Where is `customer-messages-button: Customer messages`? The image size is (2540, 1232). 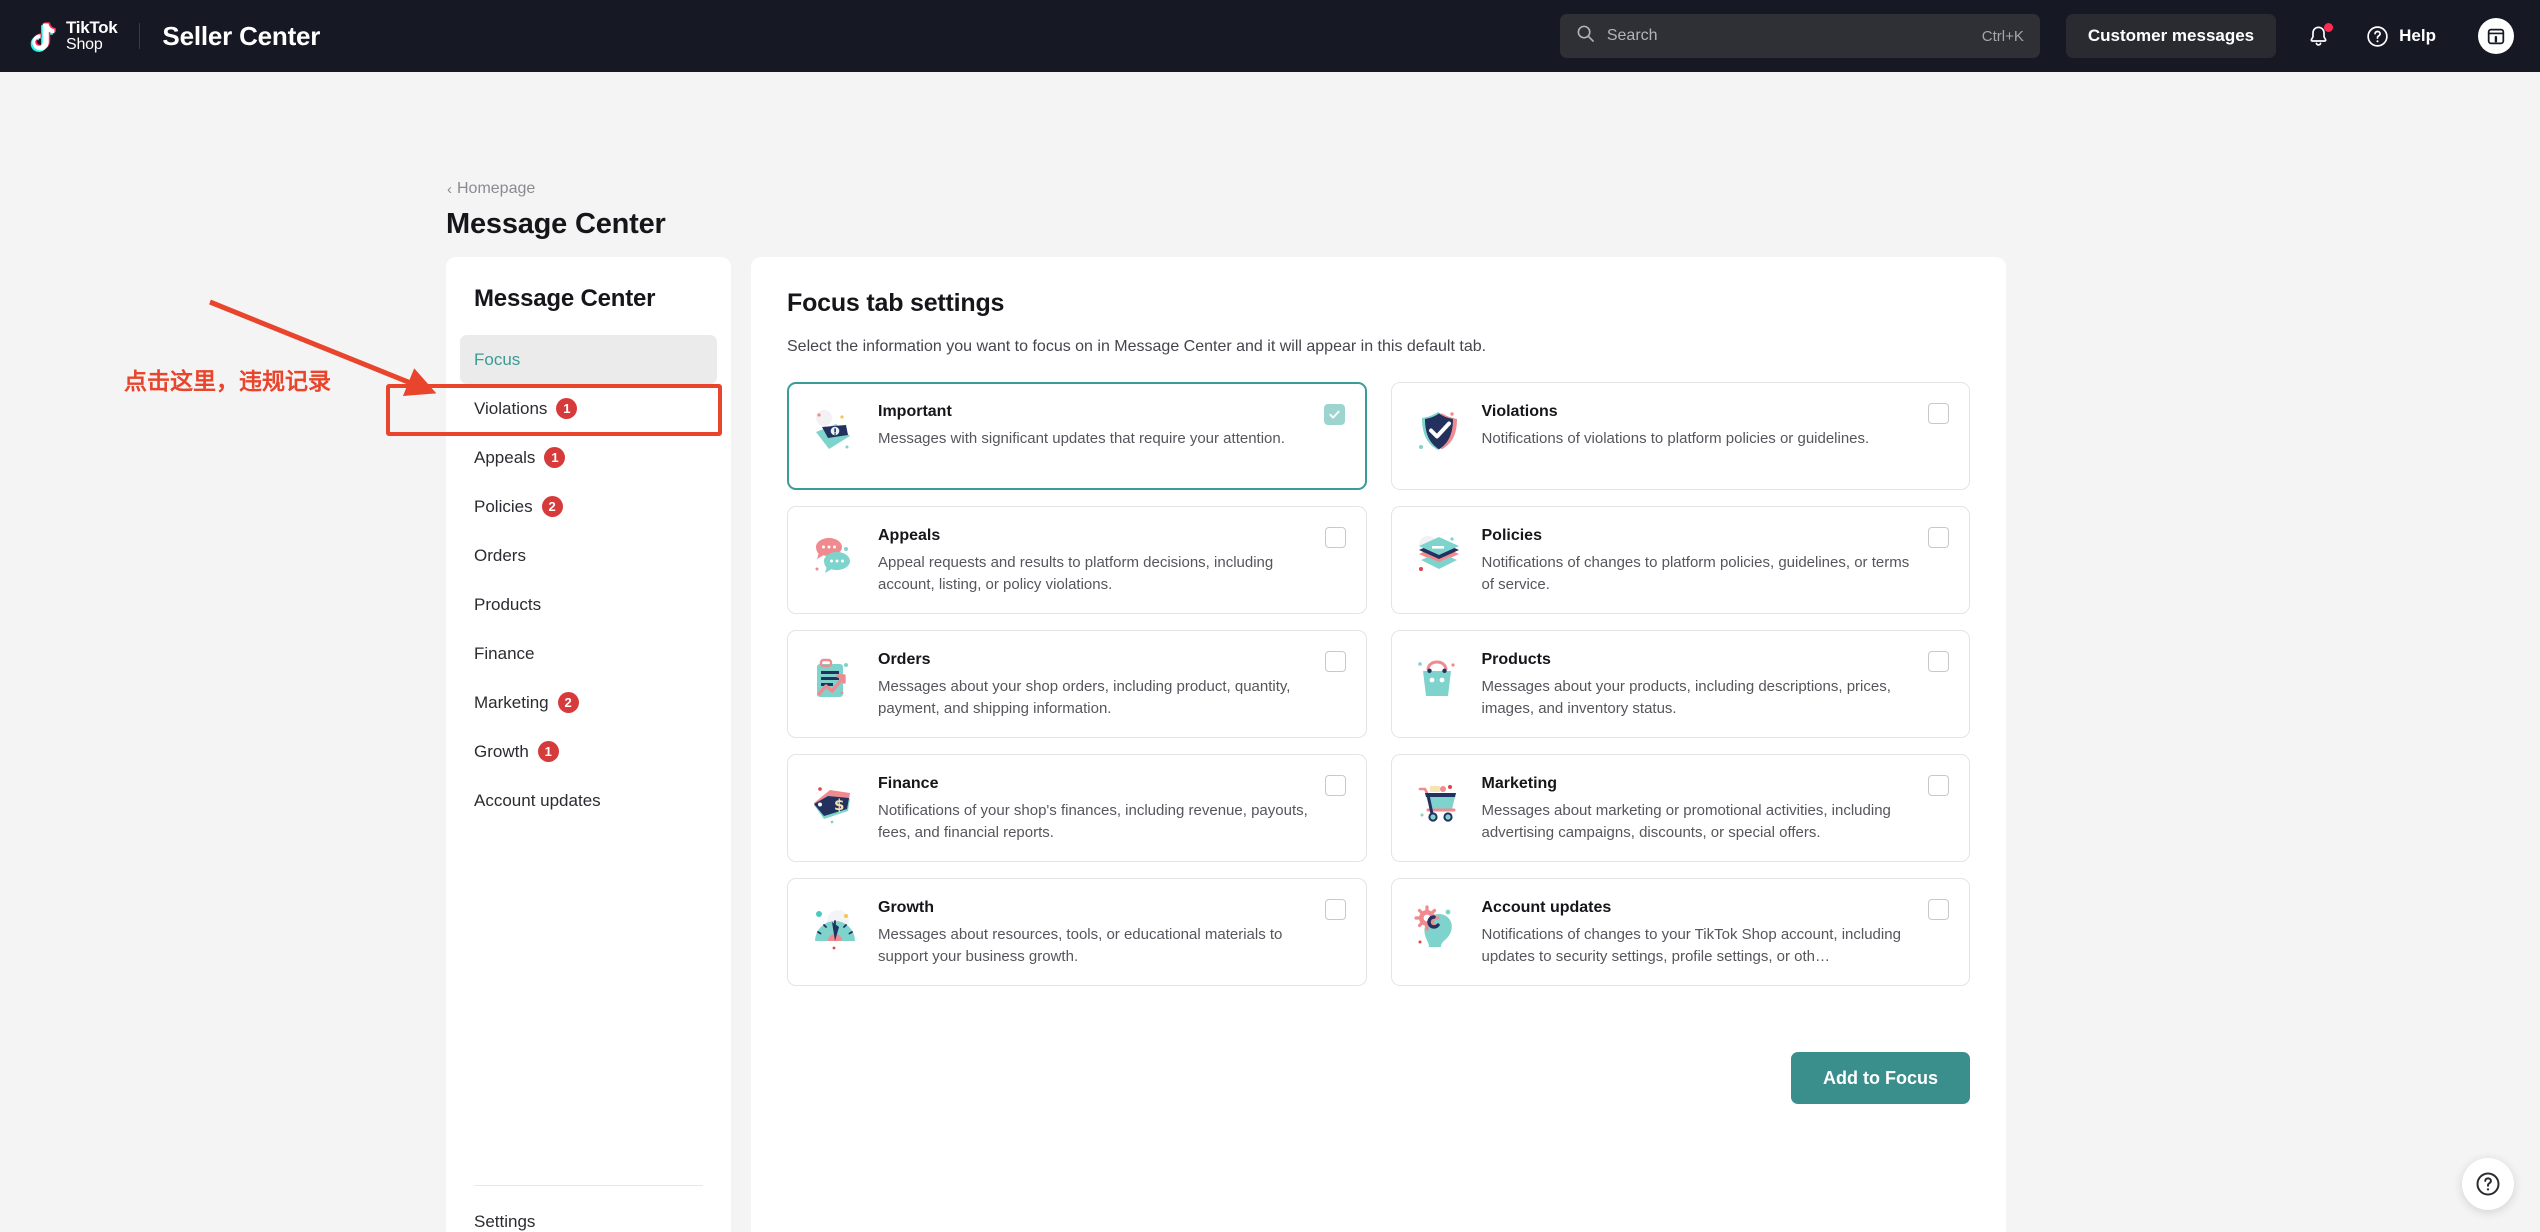 customer-messages-button: Customer messages is located at coordinates (2171, 36).